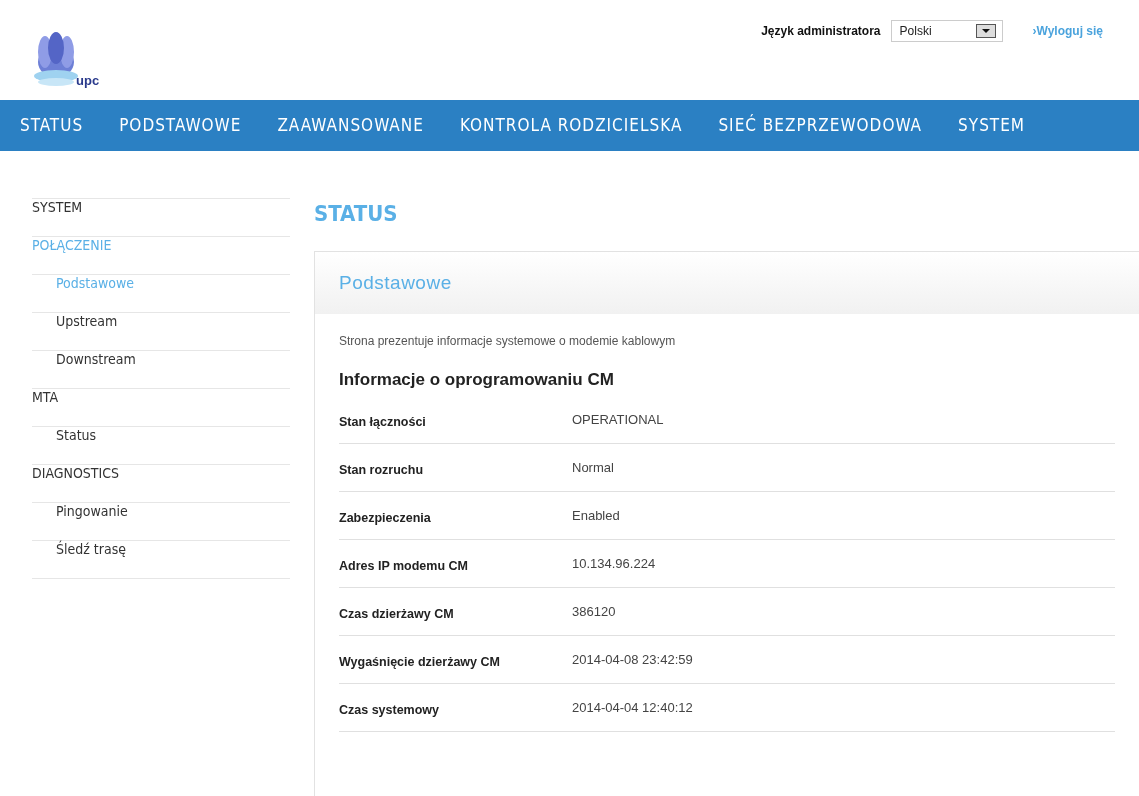 Image resolution: width=1139 pixels, height=796 pixels. Describe the element at coordinates (356, 214) in the screenshot. I see `page-title: STATUS` at that location.